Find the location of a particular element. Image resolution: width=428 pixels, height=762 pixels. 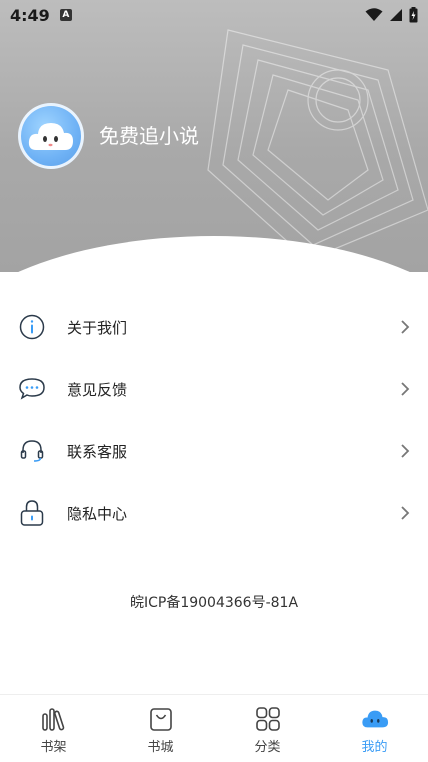

status-time: 4:49 is located at coordinates (30, 15).